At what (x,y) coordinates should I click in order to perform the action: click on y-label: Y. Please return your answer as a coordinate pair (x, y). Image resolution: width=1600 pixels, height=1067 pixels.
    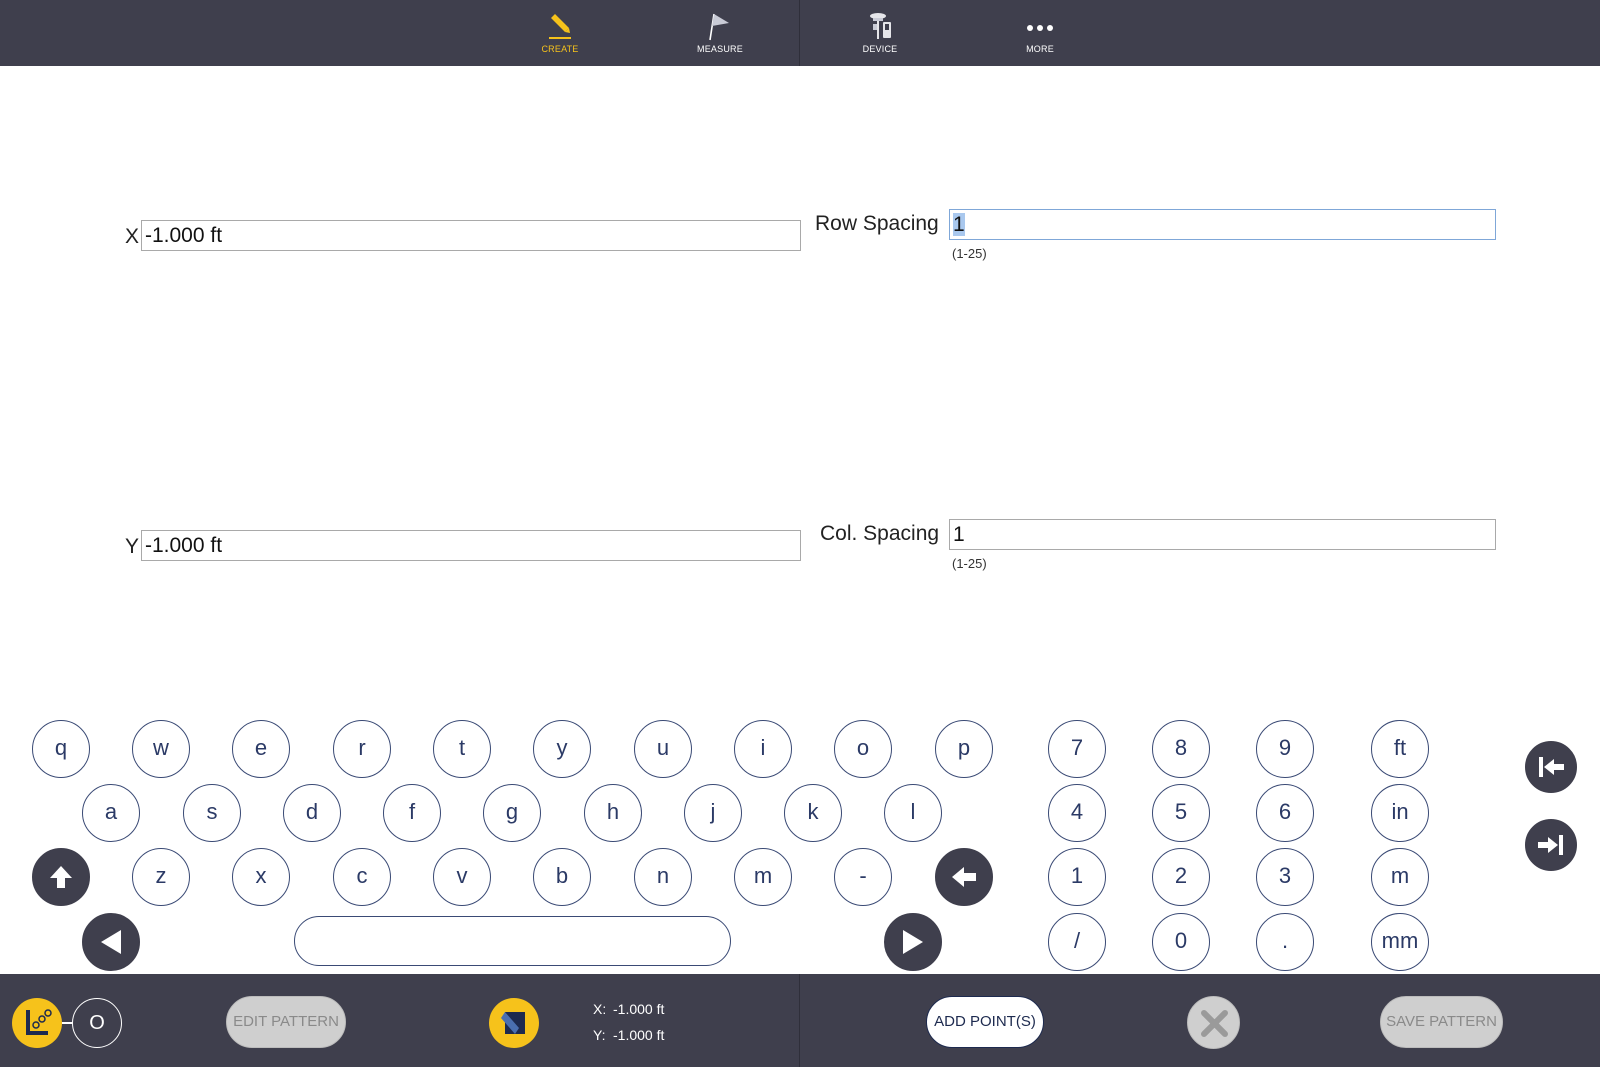
    Looking at the image, I should click on (132, 546).